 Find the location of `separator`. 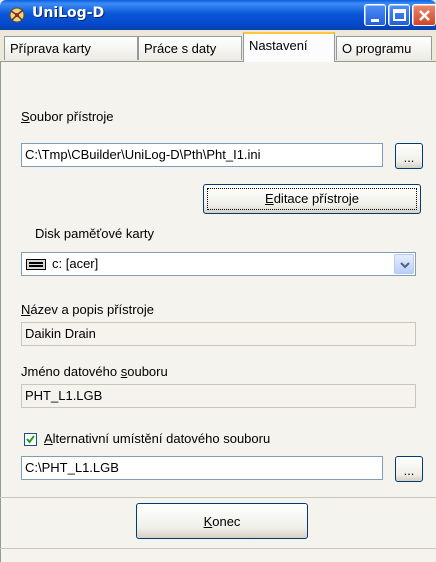

separator is located at coordinates (218, 497).